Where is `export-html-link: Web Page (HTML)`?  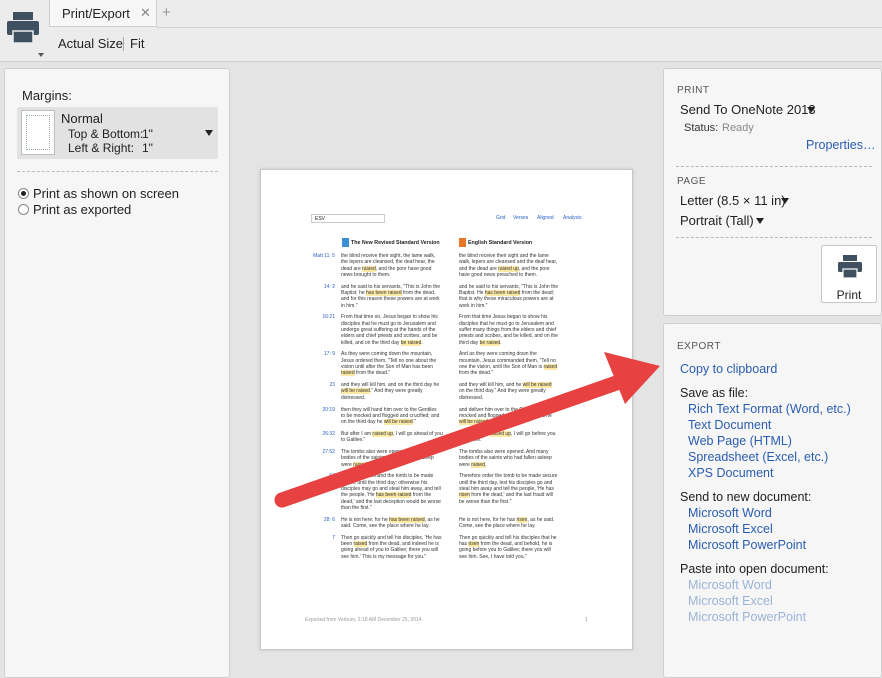 export-html-link: Web Page (HTML) is located at coordinates (740, 441).